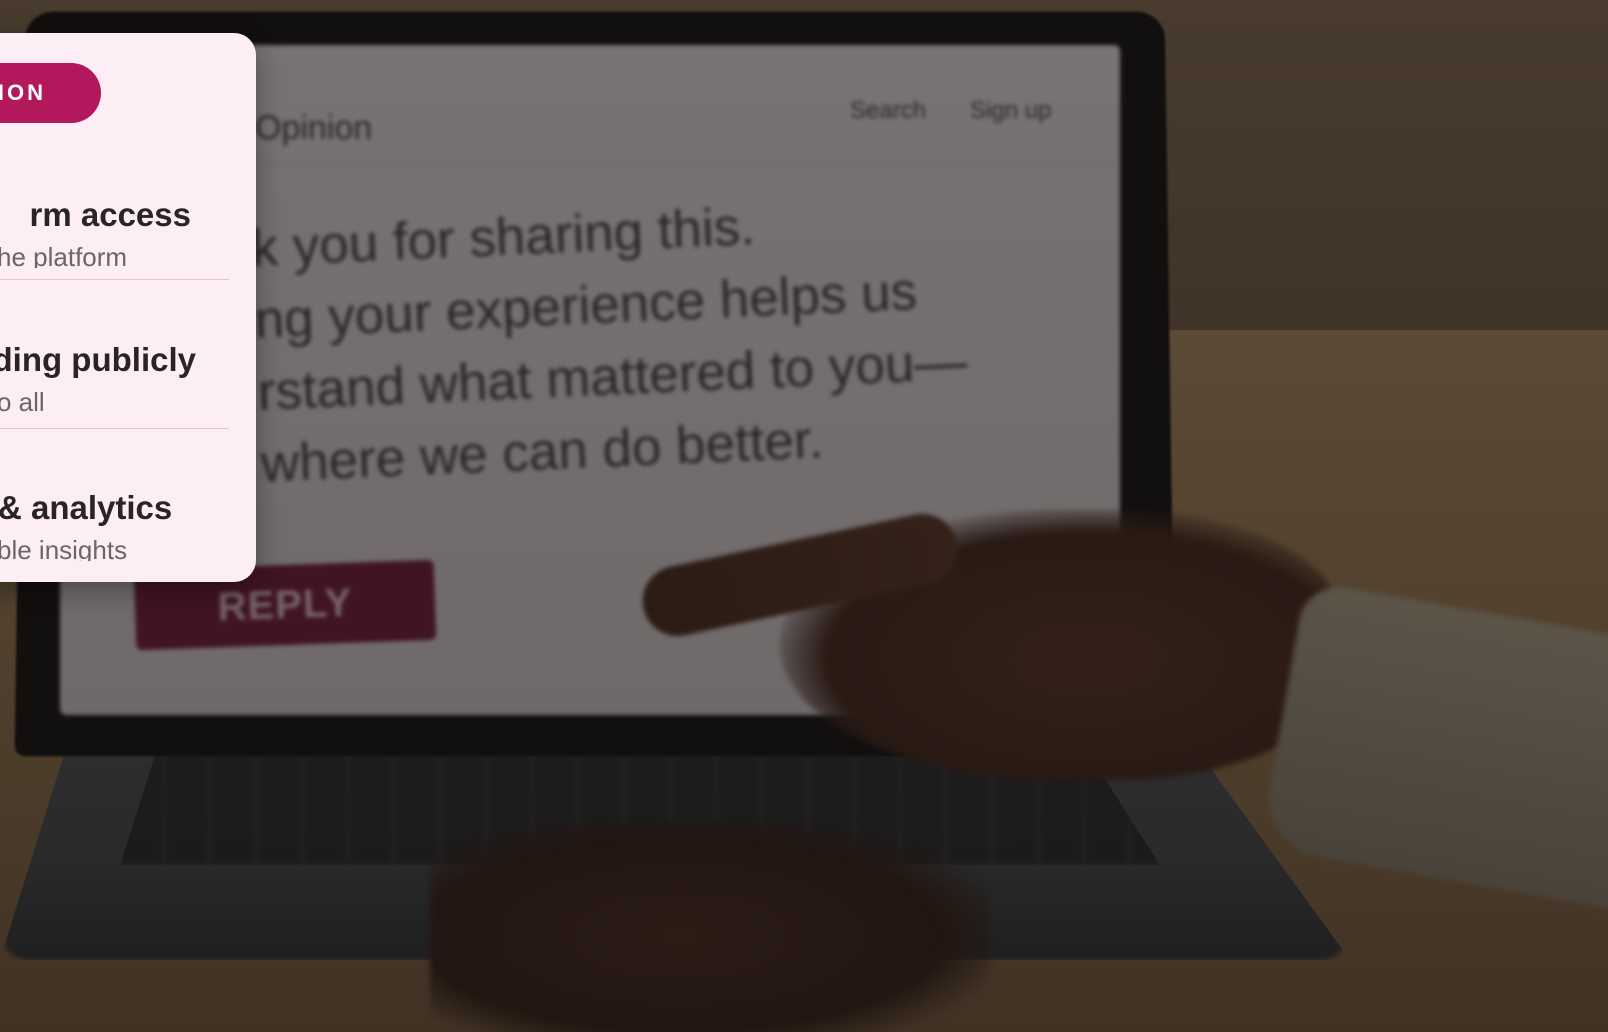 The height and width of the screenshot is (1032, 1608). Describe the element at coordinates (22, 400) in the screenshot. I see `feature-desc: o all` at that location.